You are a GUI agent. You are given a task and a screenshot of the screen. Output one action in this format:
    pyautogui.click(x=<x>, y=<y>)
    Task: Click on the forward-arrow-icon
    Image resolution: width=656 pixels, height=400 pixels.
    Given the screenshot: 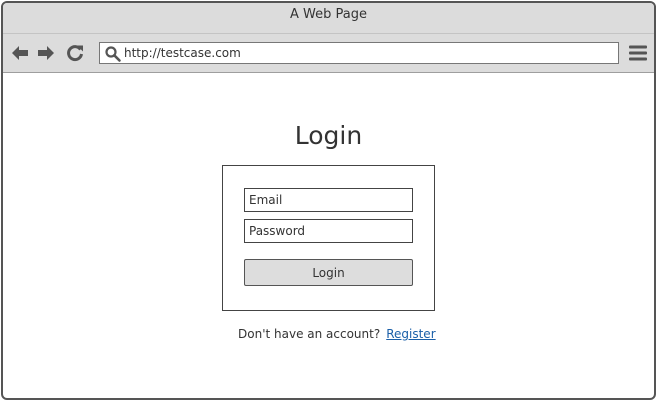 What is the action you would take?
    pyautogui.click(x=46, y=53)
    